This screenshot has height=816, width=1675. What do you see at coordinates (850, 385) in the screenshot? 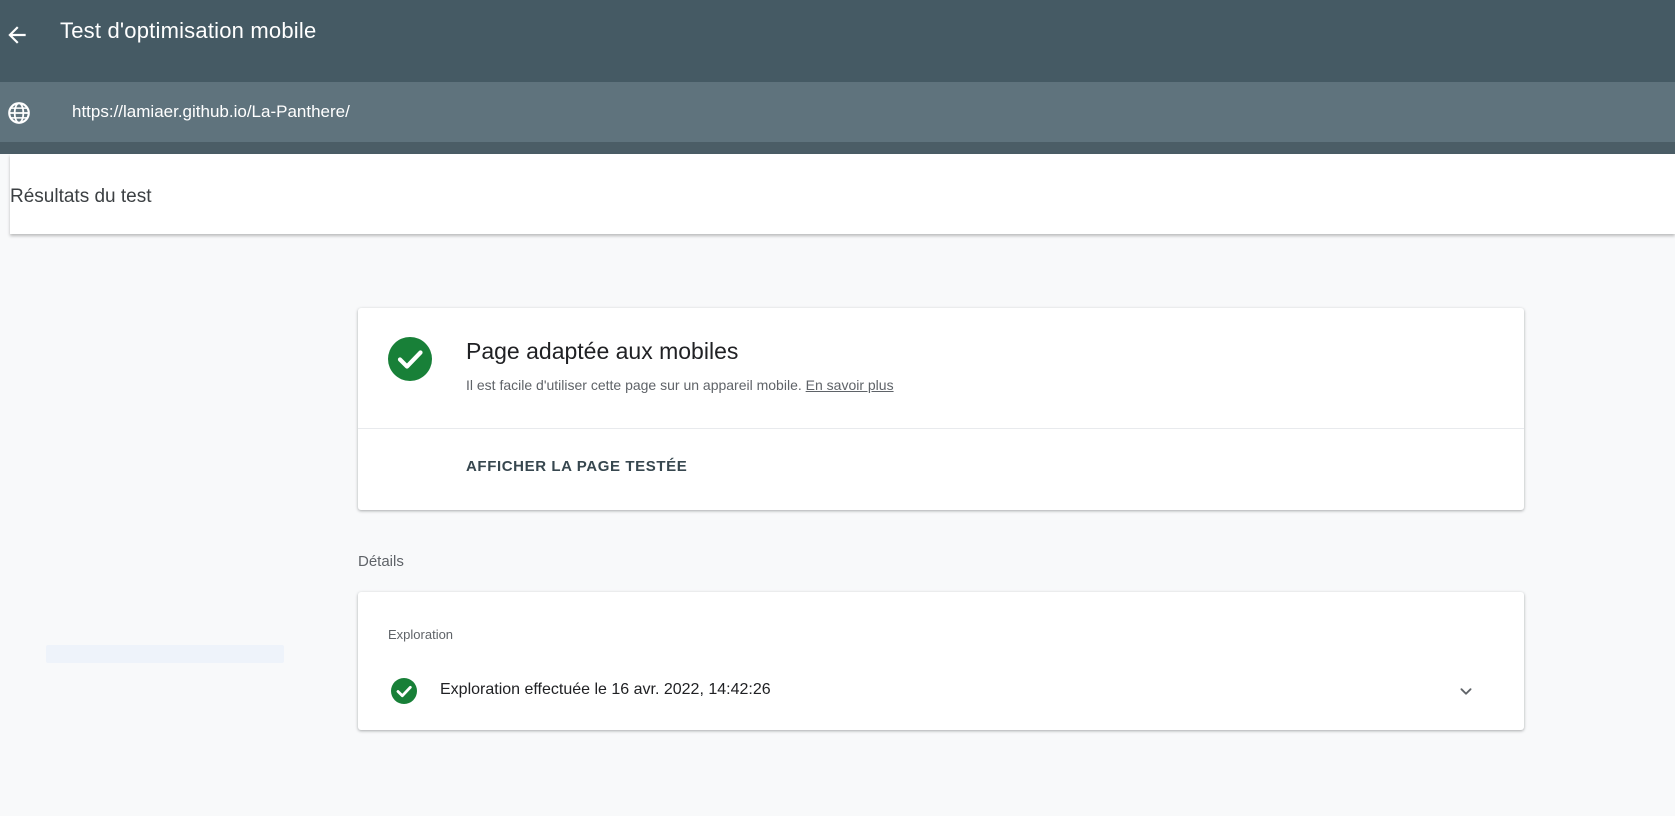
I see `learn-more-link: En savoir plus` at bounding box center [850, 385].